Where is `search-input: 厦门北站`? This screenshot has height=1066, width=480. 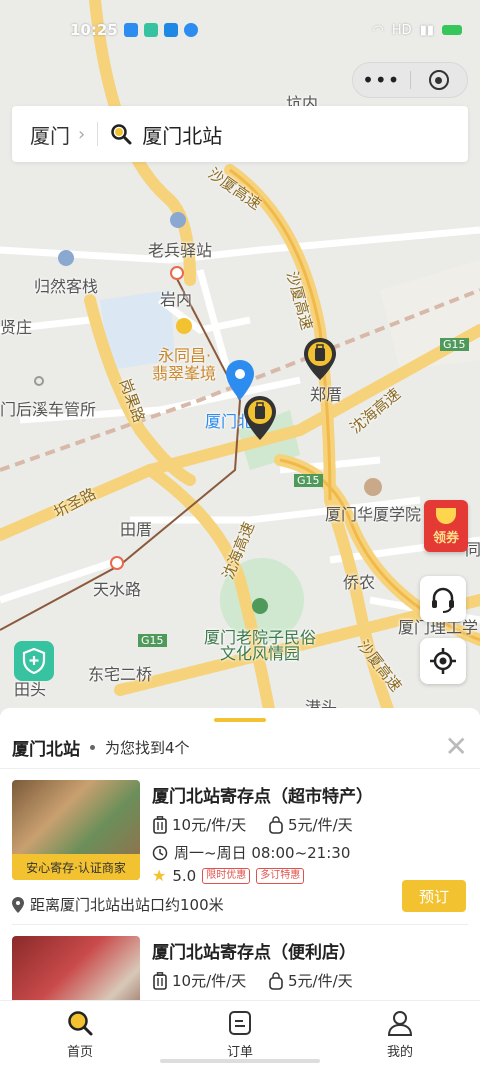
search-input: 厦门北站 is located at coordinates (182, 134).